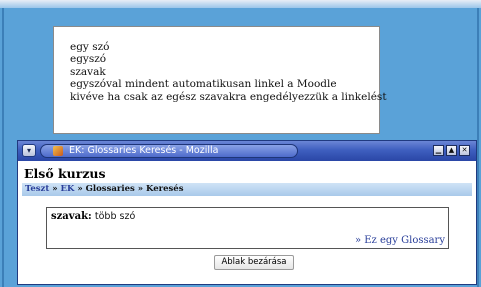 This screenshot has width=481, height=287. Describe the element at coordinates (110, 189) in the screenshot. I see `breadcrumb-glossaries: Glossaries` at that location.